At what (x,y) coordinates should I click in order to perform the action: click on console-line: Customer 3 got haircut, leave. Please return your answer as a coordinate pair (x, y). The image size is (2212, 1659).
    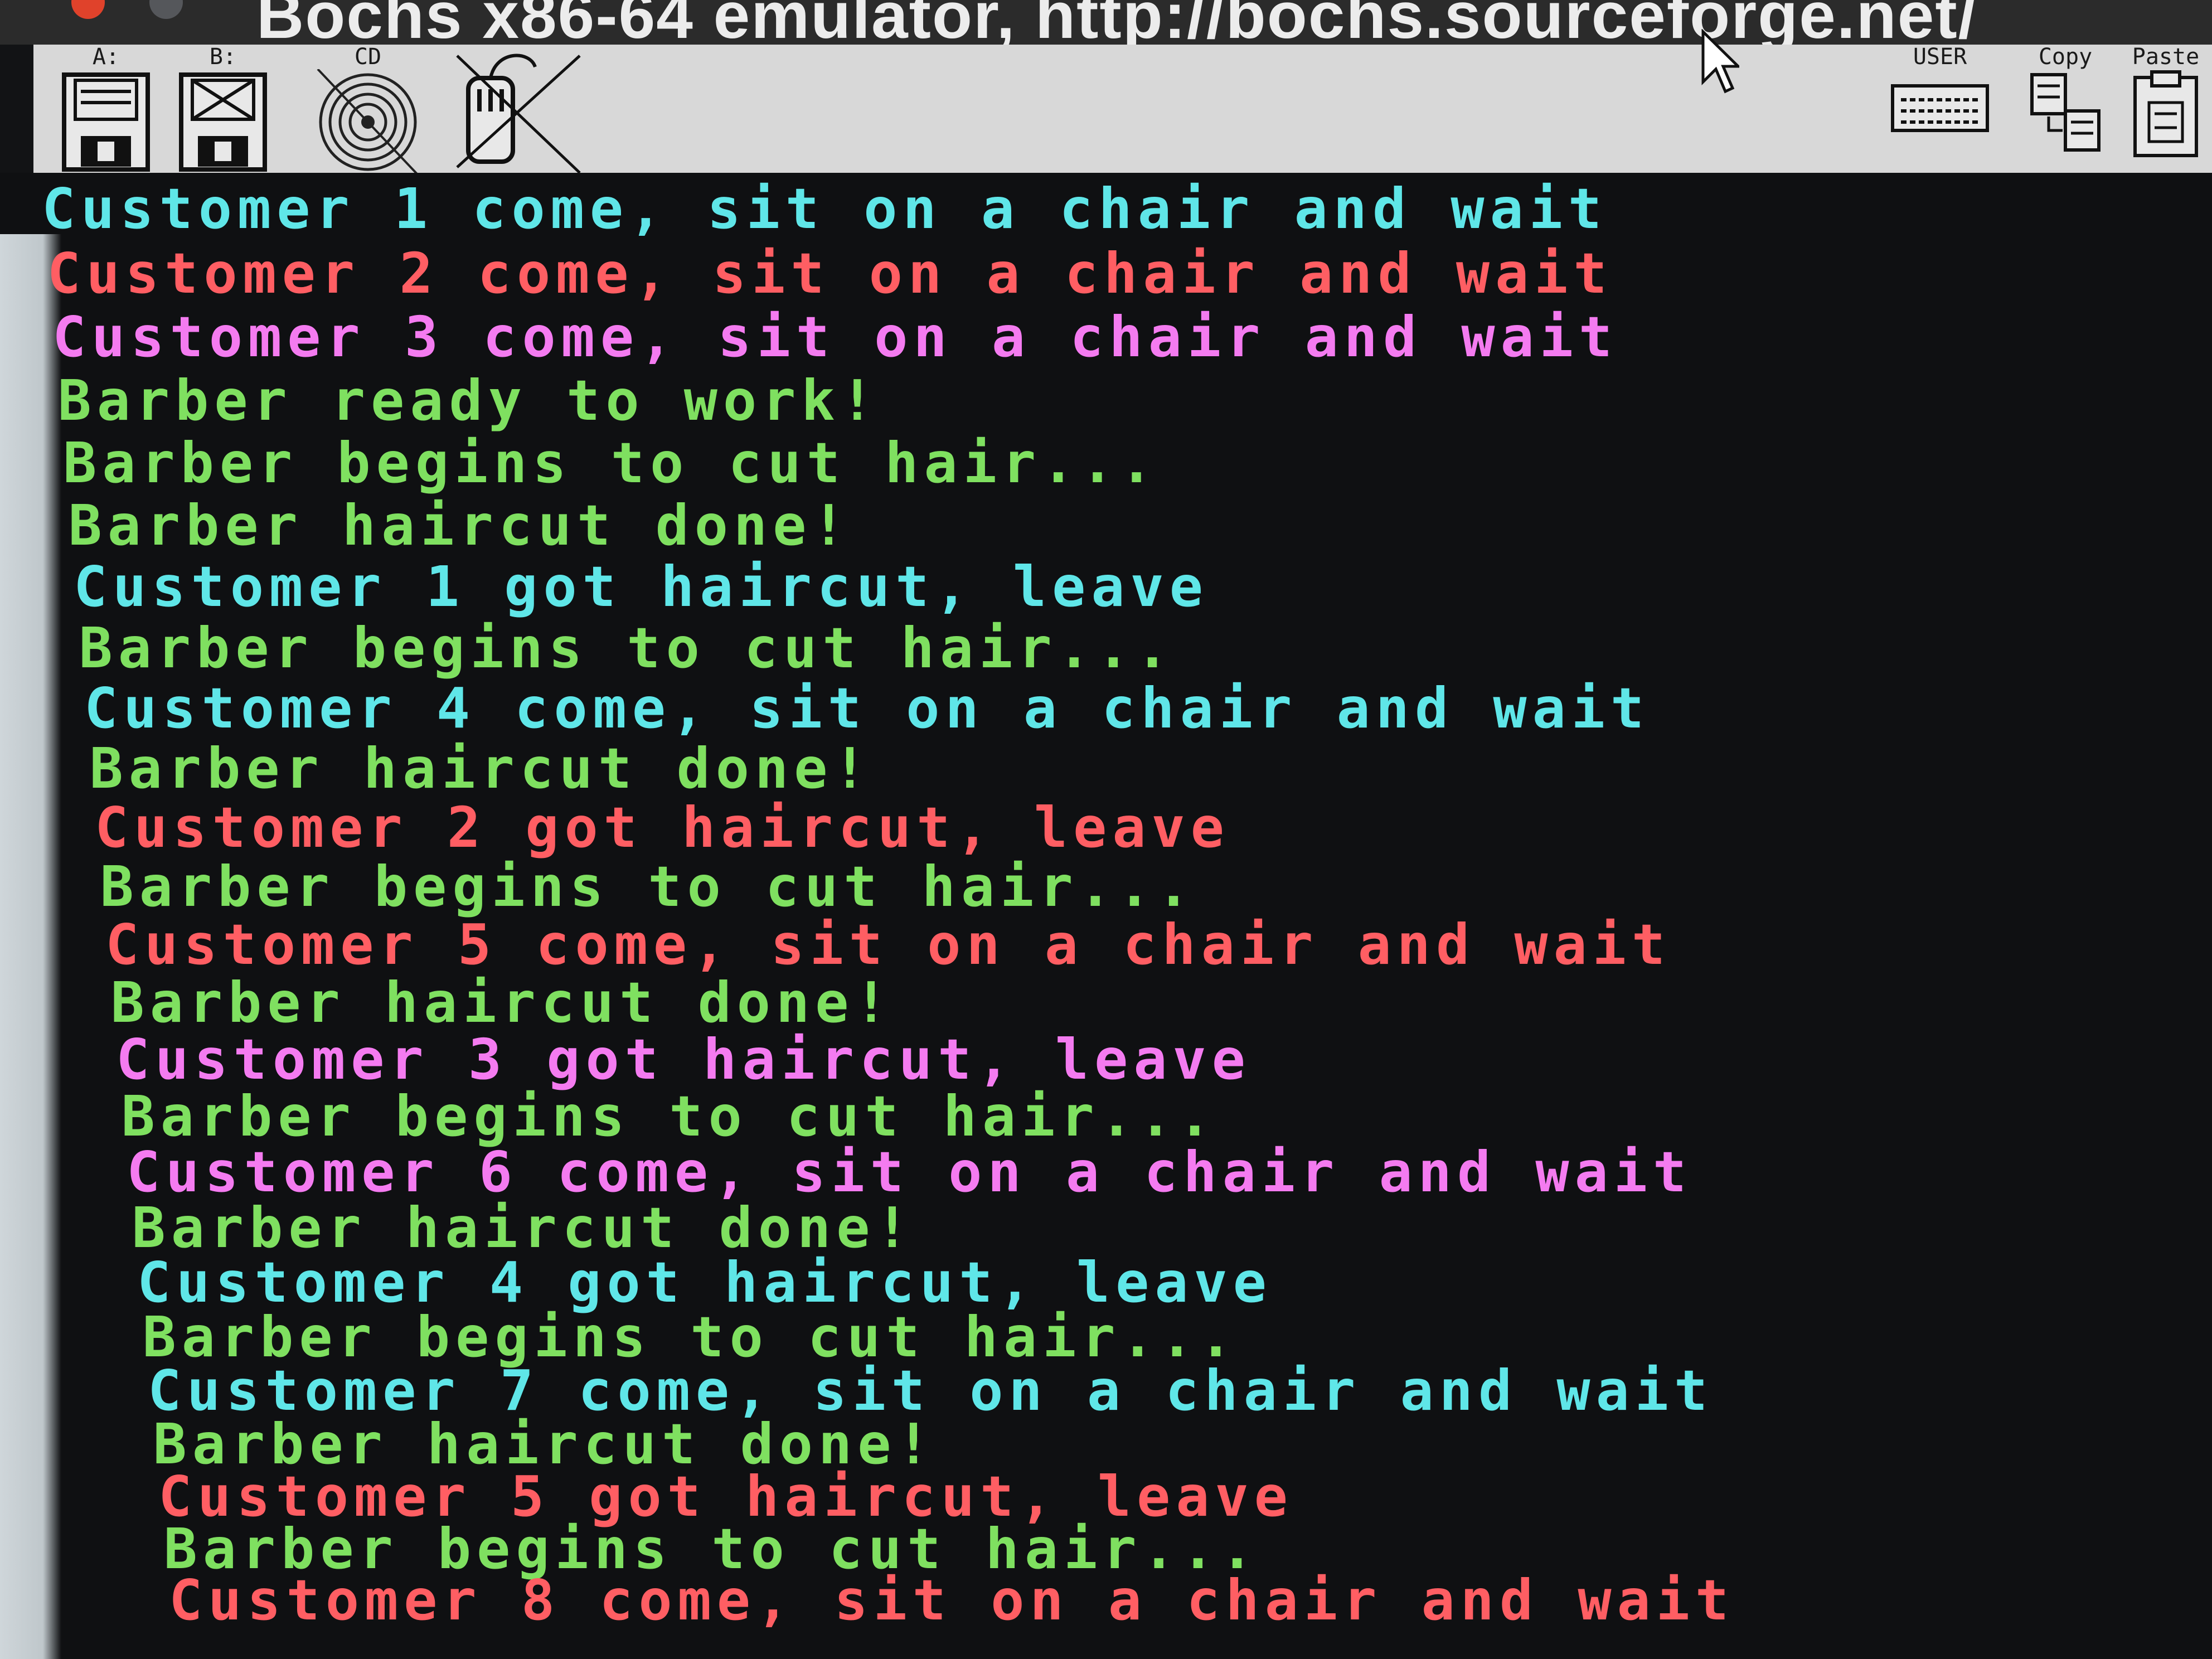
    Looking at the image, I should click on (684, 1059).